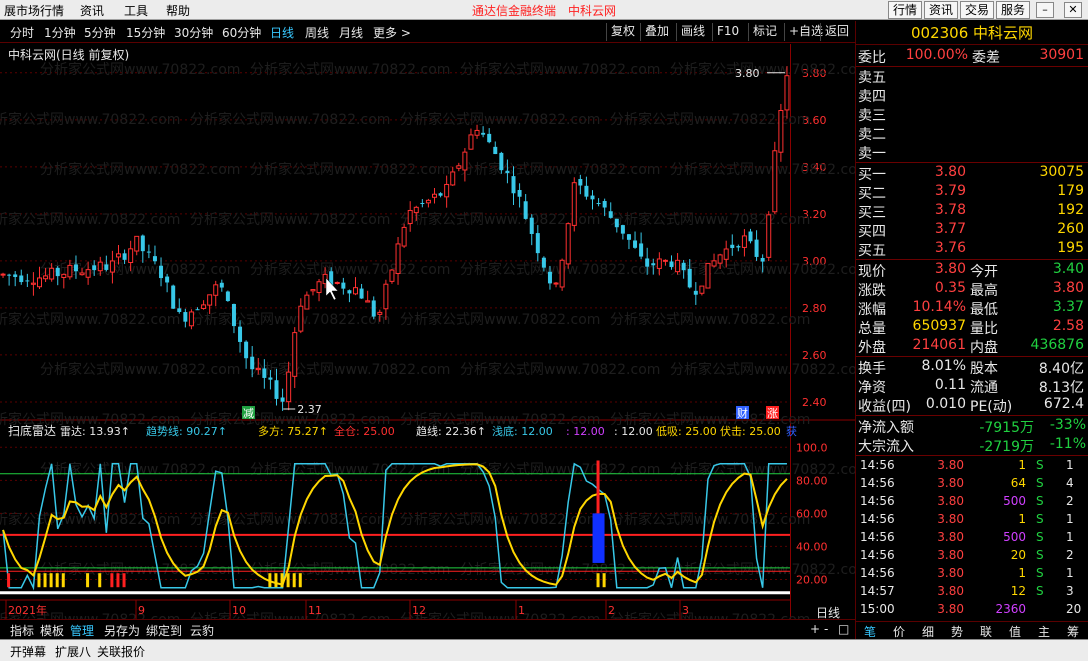  Describe the element at coordinates (1073, 10) in the screenshot. I see `close-icon: ✕` at that location.